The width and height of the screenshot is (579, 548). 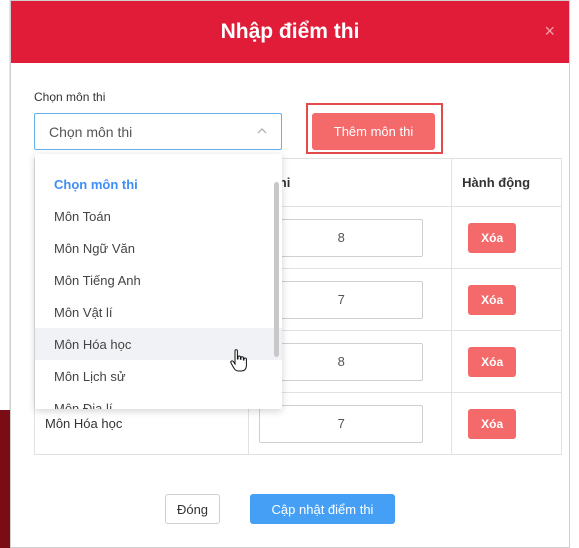 What do you see at coordinates (373, 131) in the screenshot?
I see `add-subject-button: Thêm môn thi` at bounding box center [373, 131].